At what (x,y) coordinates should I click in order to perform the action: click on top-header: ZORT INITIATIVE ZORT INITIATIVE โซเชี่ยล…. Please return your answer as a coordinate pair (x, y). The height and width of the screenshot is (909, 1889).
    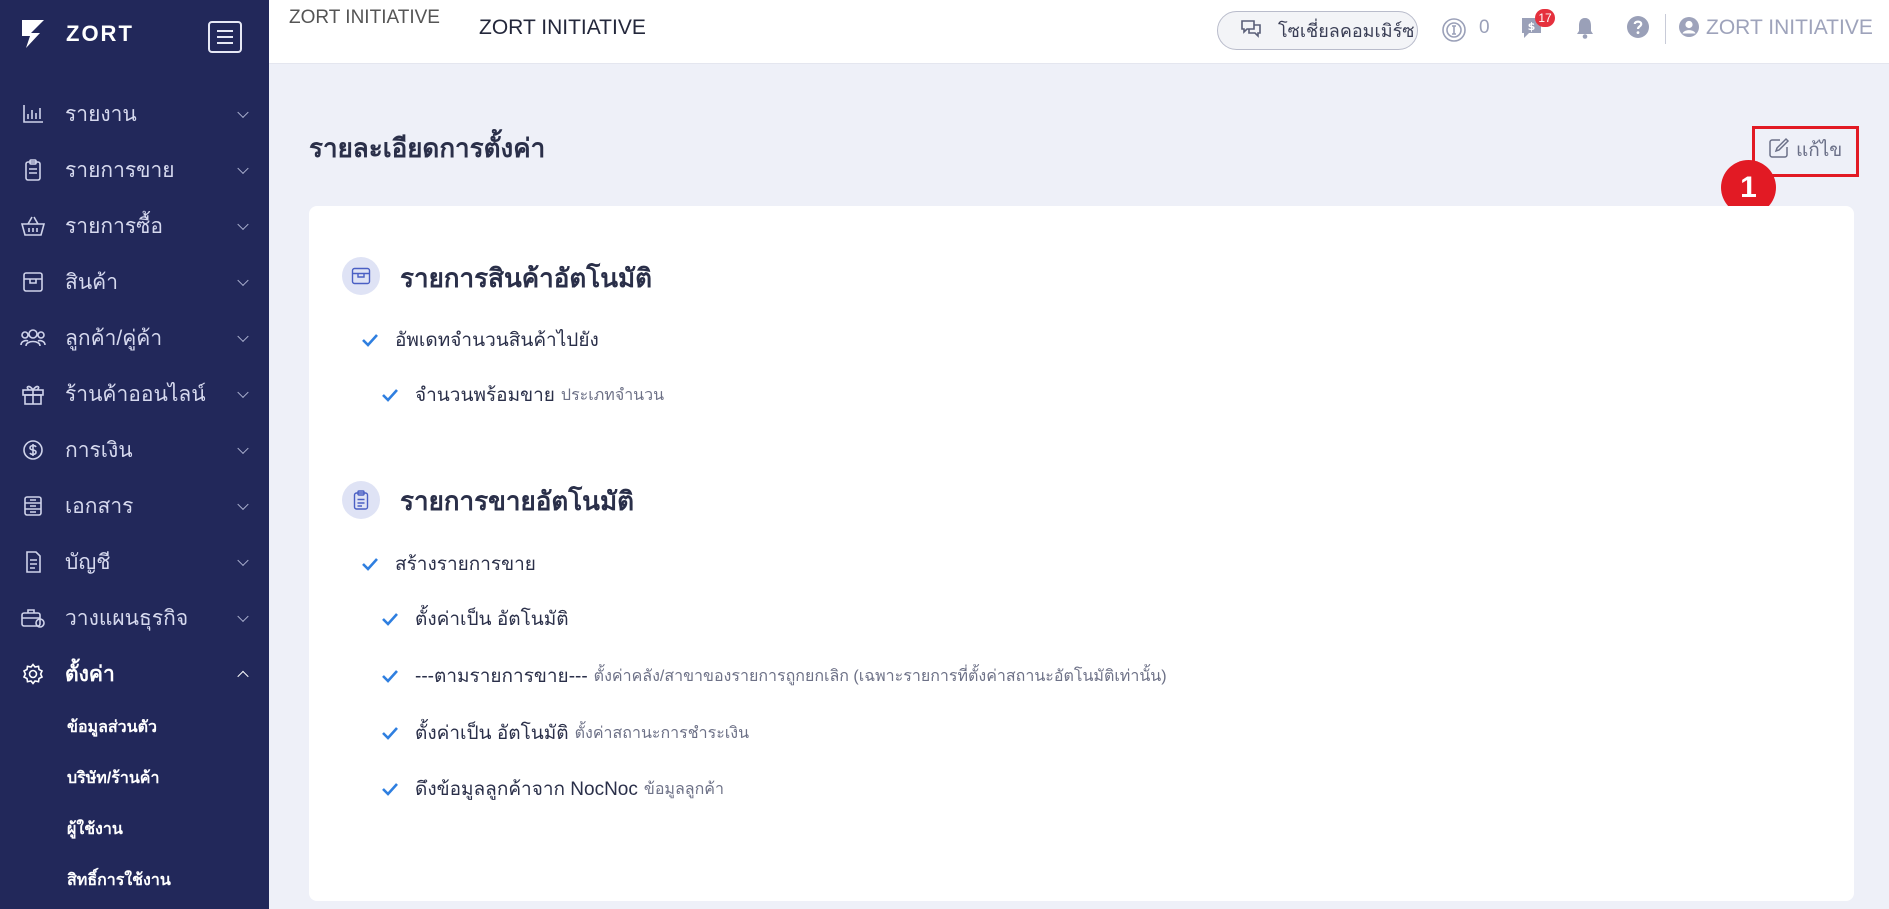
    Looking at the image, I should click on (1079, 32).